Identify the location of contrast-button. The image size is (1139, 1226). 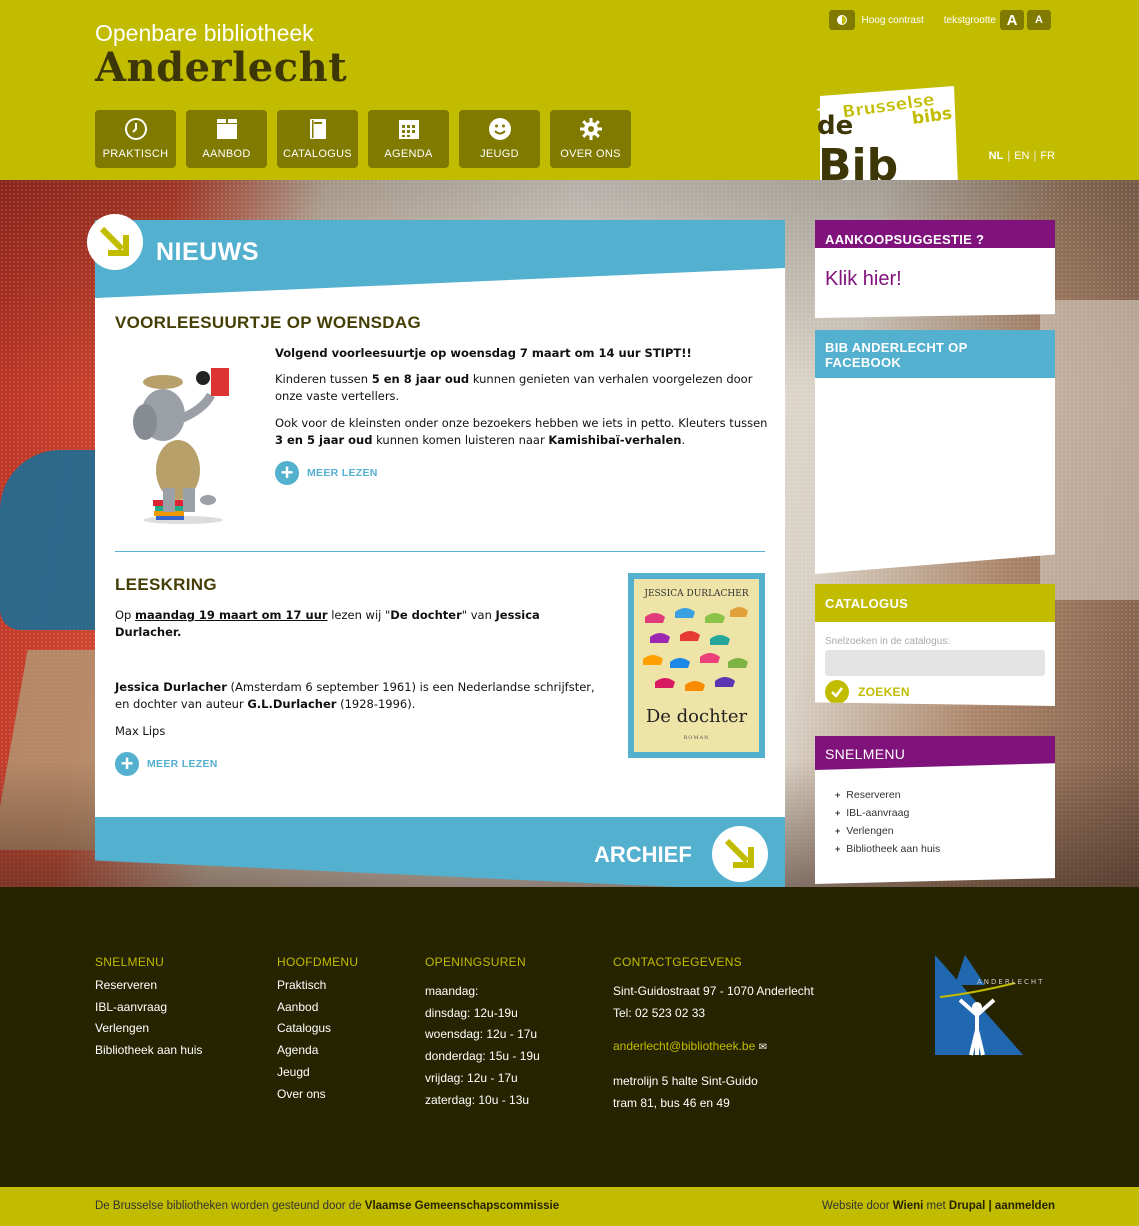
(842, 20).